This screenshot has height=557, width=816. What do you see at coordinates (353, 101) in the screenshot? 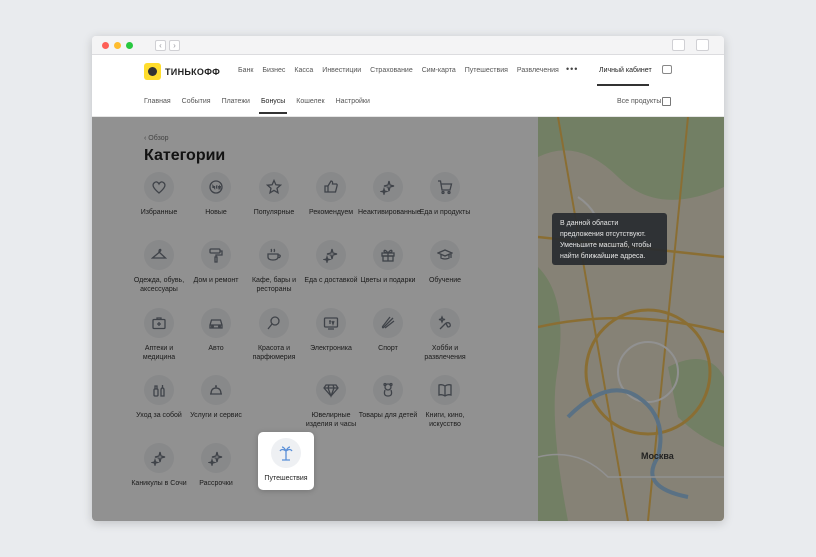
I see `subnav-item-settings: Настройки` at bounding box center [353, 101].